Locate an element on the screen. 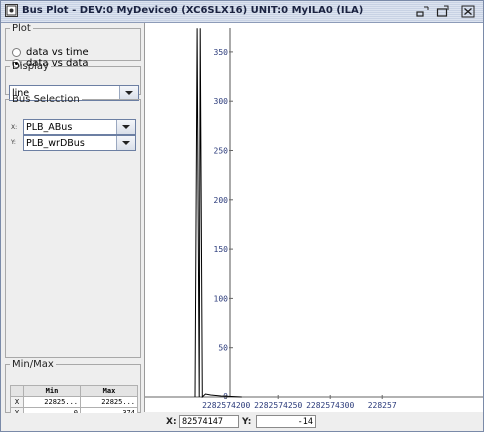 This screenshot has width=484, height=432. minmax-legend: Min/Max is located at coordinates (33, 364).